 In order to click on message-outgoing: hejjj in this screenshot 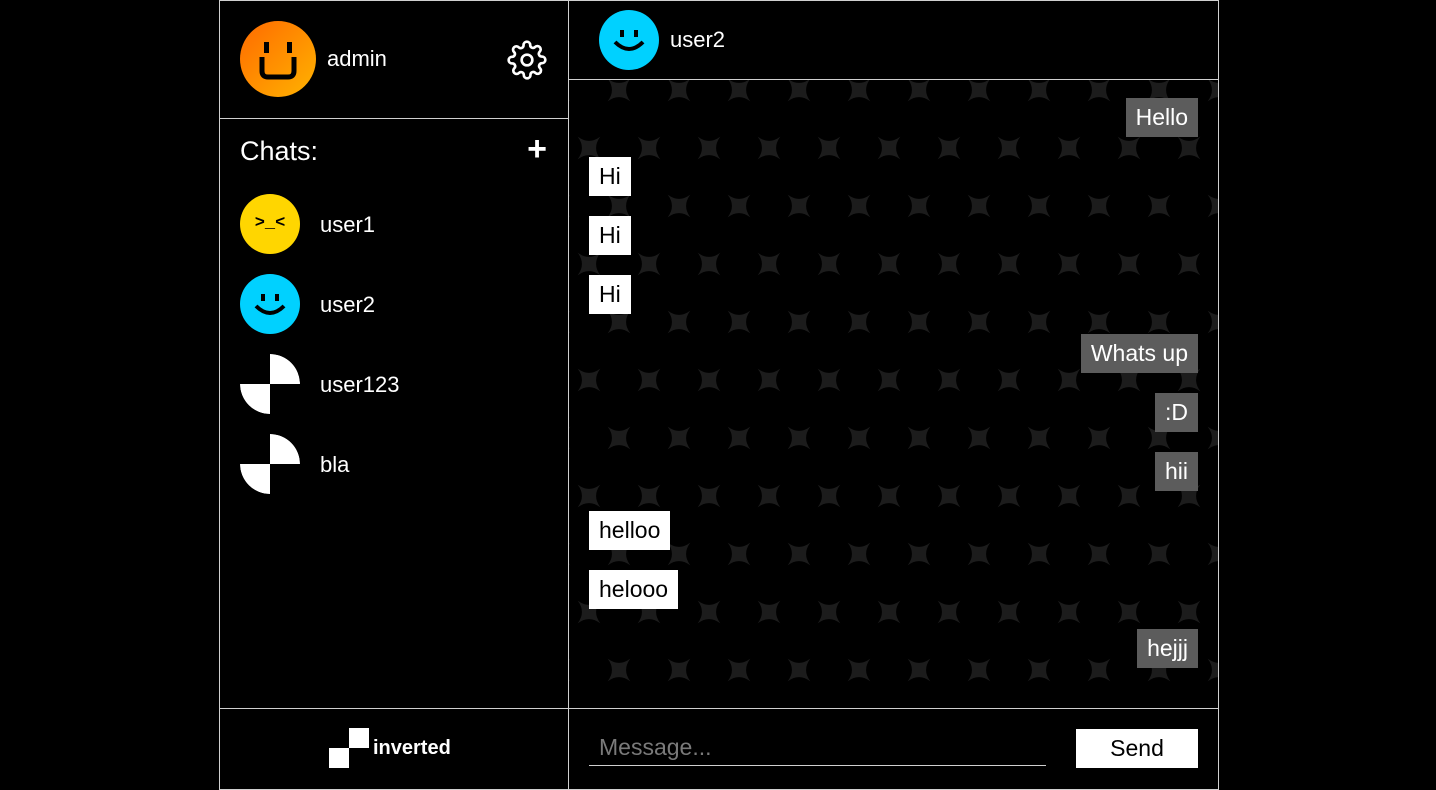, I will do `click(1167, 648)`.